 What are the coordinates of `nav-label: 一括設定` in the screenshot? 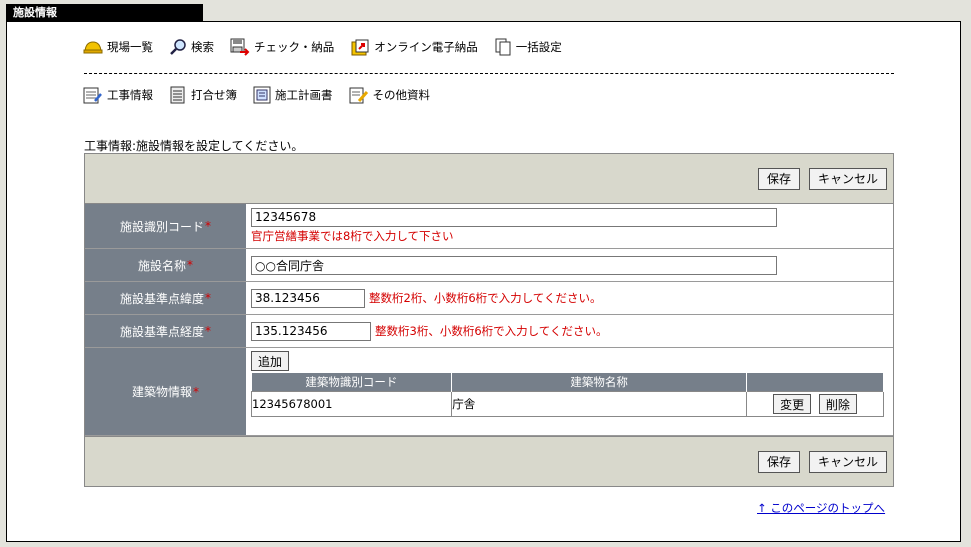 It's located at (538, 47).